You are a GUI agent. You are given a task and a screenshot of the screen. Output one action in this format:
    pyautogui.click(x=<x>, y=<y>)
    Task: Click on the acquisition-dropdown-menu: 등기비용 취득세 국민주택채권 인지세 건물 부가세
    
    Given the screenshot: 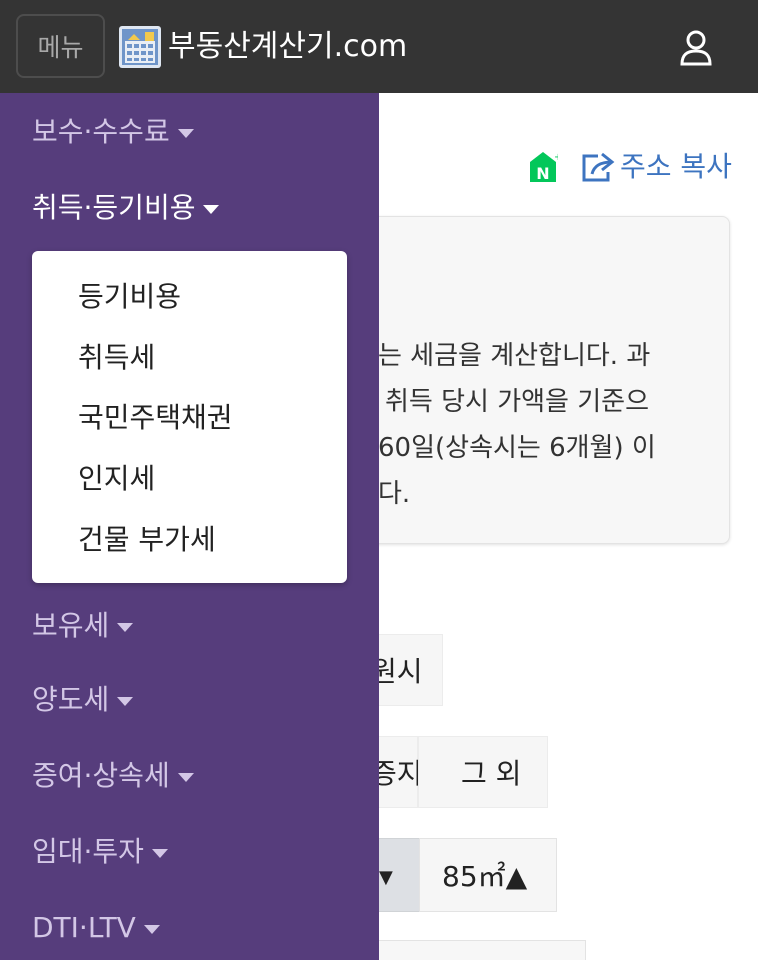 What is the action you would take?
    pyautogui.click(x=189, y=417)
    